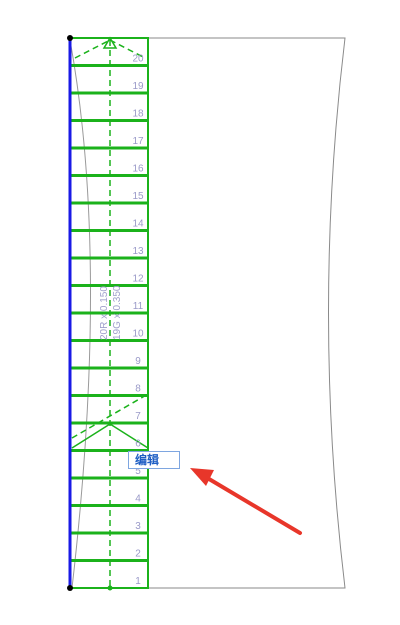  Describe the element at coordinates (138, 526) in the screenshot. I see `step-number: 3` at that location.